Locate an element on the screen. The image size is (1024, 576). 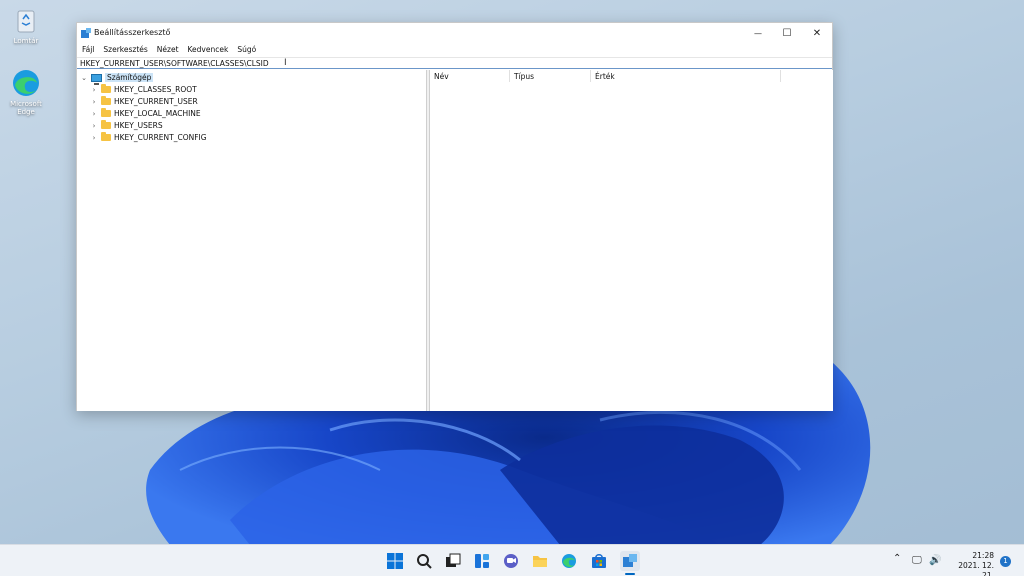
column-header-type: Típus is located at coordinates (550, 76).